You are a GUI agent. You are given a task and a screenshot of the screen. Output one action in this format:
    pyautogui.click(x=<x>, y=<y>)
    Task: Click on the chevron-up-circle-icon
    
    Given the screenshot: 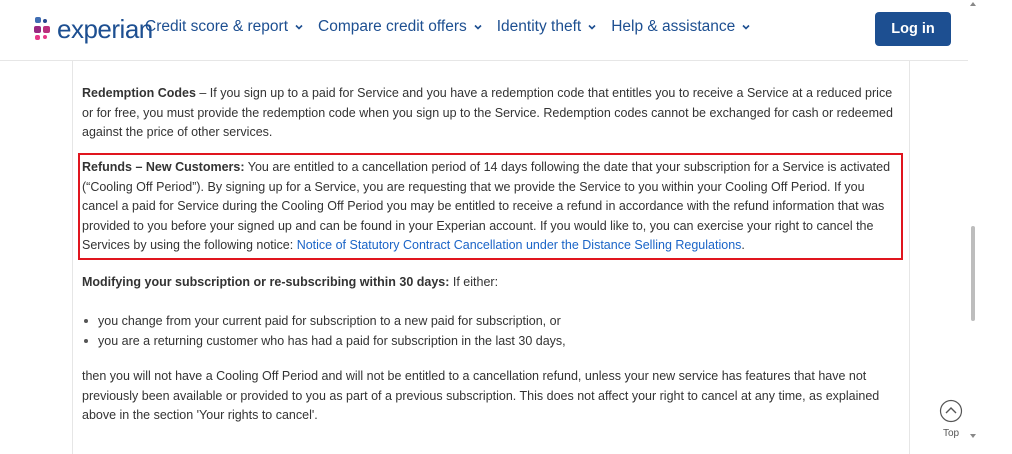 What is the action you would take?
    pyautogui.click(x=951, y=411)
    